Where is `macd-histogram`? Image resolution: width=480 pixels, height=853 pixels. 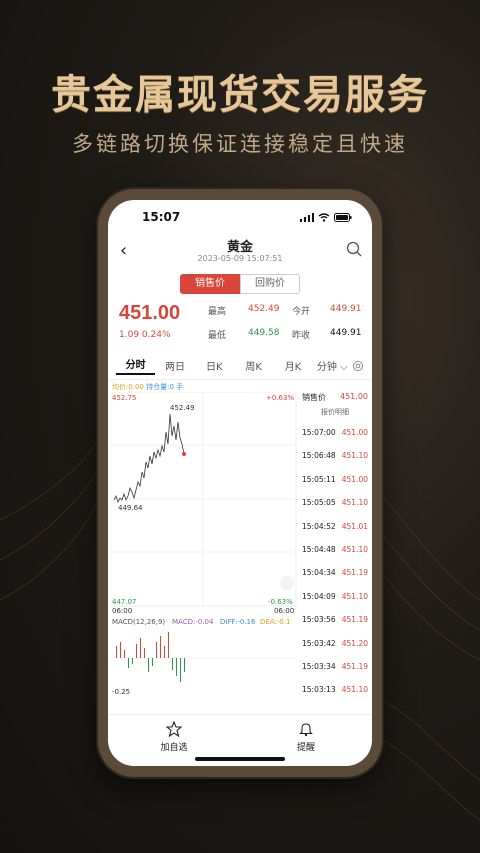 macd-histogram is located at coordinates (150, 657).